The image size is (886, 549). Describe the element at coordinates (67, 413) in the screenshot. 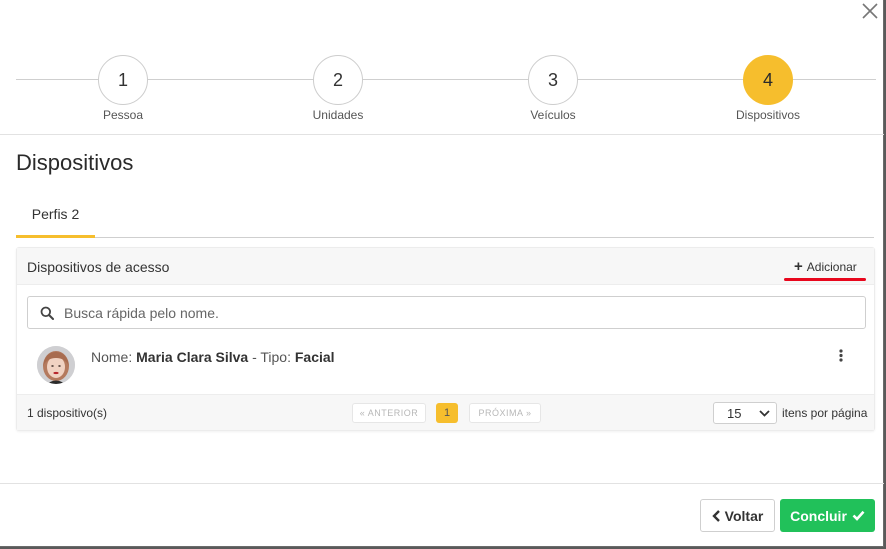

I see `device-count: 1 dispositivo(s)` at that location.